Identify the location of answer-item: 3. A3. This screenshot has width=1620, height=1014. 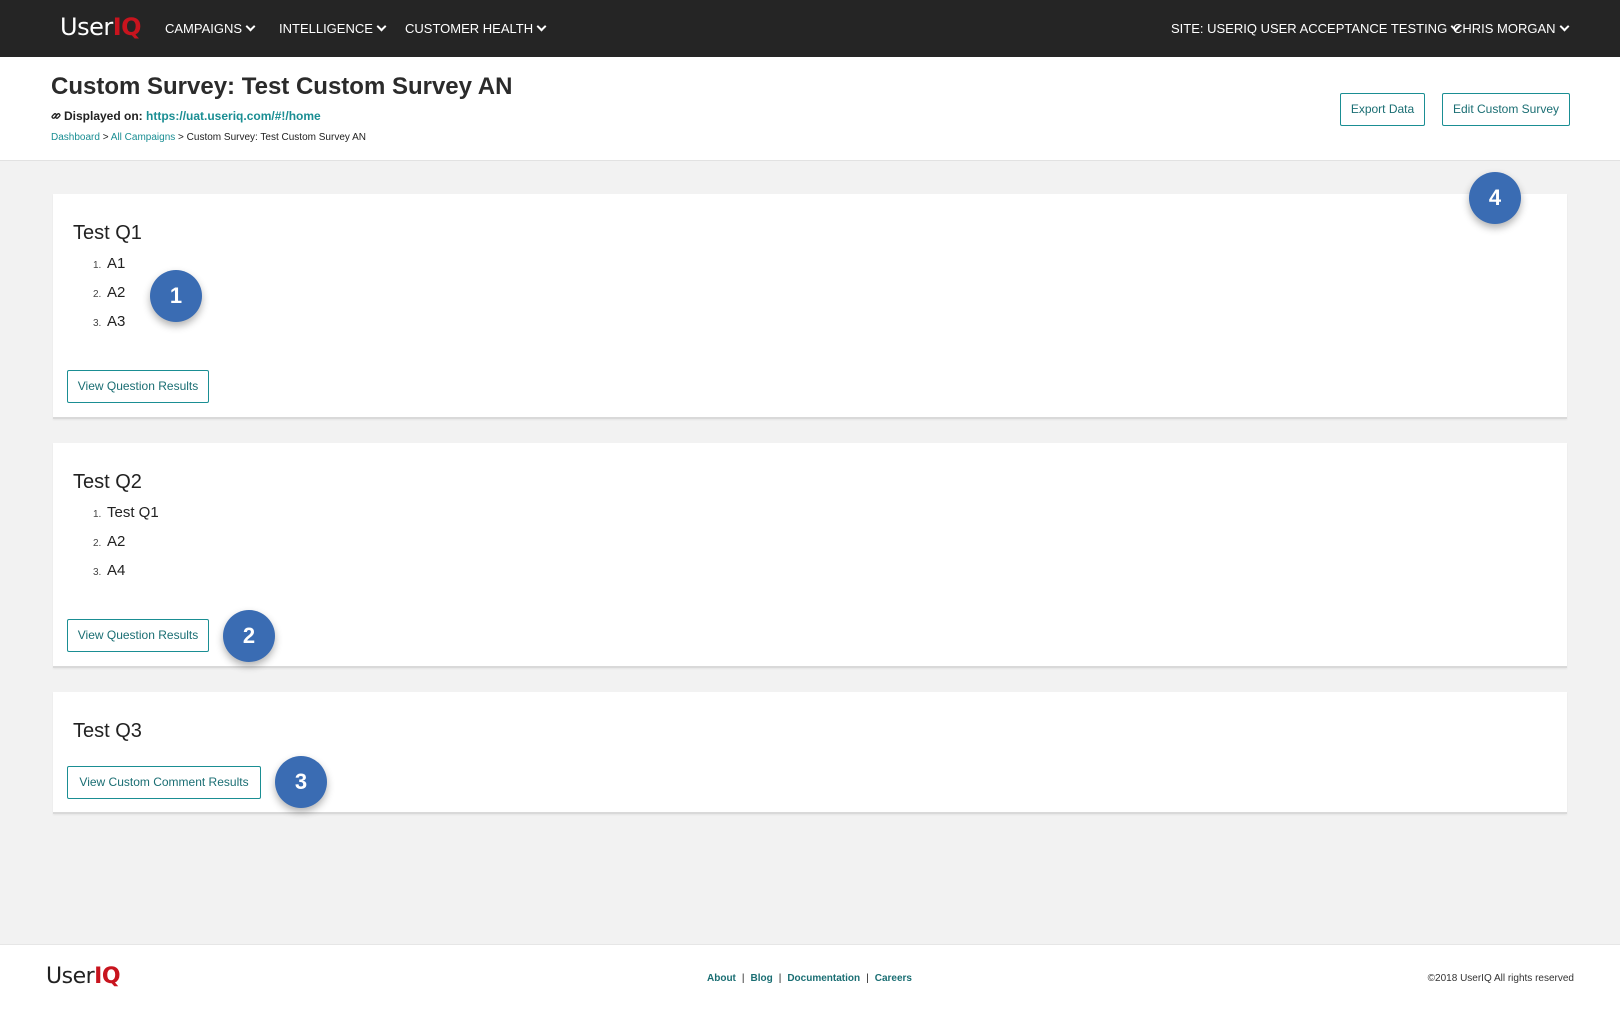
(109, 327).